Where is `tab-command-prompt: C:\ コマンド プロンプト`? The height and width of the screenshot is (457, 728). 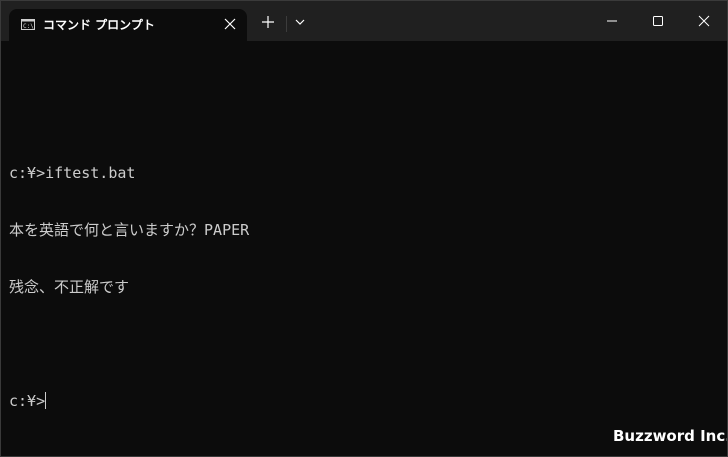
tab-command-prompt: C:\ コマンド プロンプト is located at coordinates (128, 25).